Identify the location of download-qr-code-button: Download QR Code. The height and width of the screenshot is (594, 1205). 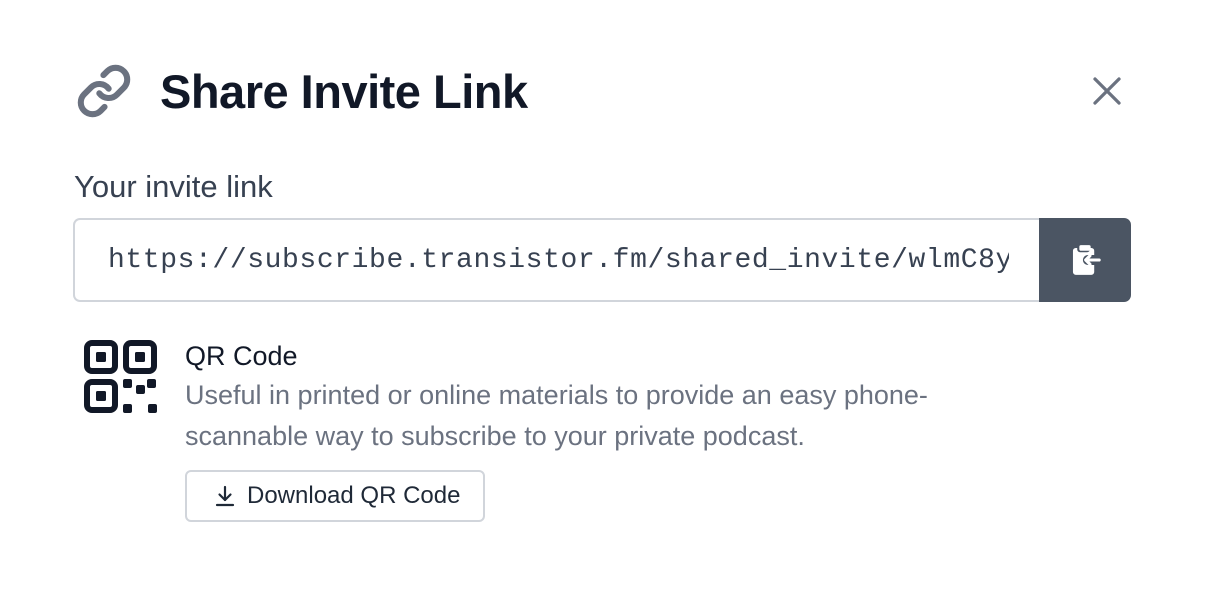
(335, 496).